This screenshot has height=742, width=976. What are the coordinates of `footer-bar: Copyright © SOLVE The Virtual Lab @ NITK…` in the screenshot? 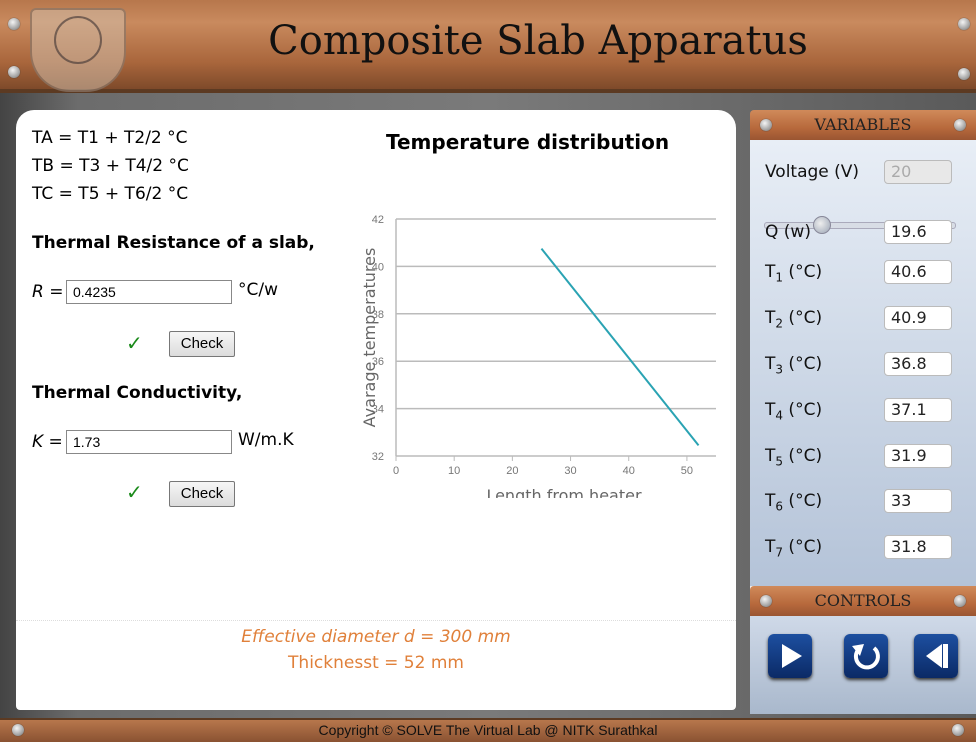 It's located at (488, 730).